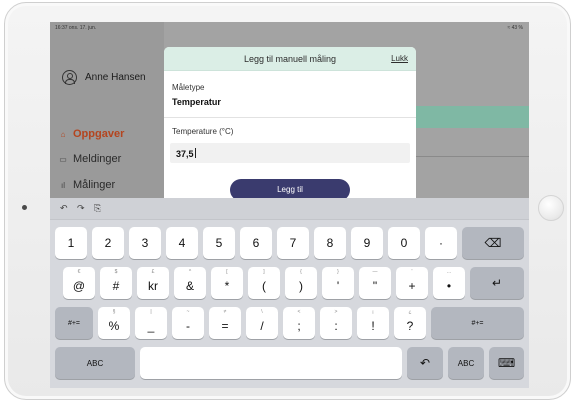  Describe the element at coordinates (107, 110) in the screenshot. I see `sidebar` at that location.